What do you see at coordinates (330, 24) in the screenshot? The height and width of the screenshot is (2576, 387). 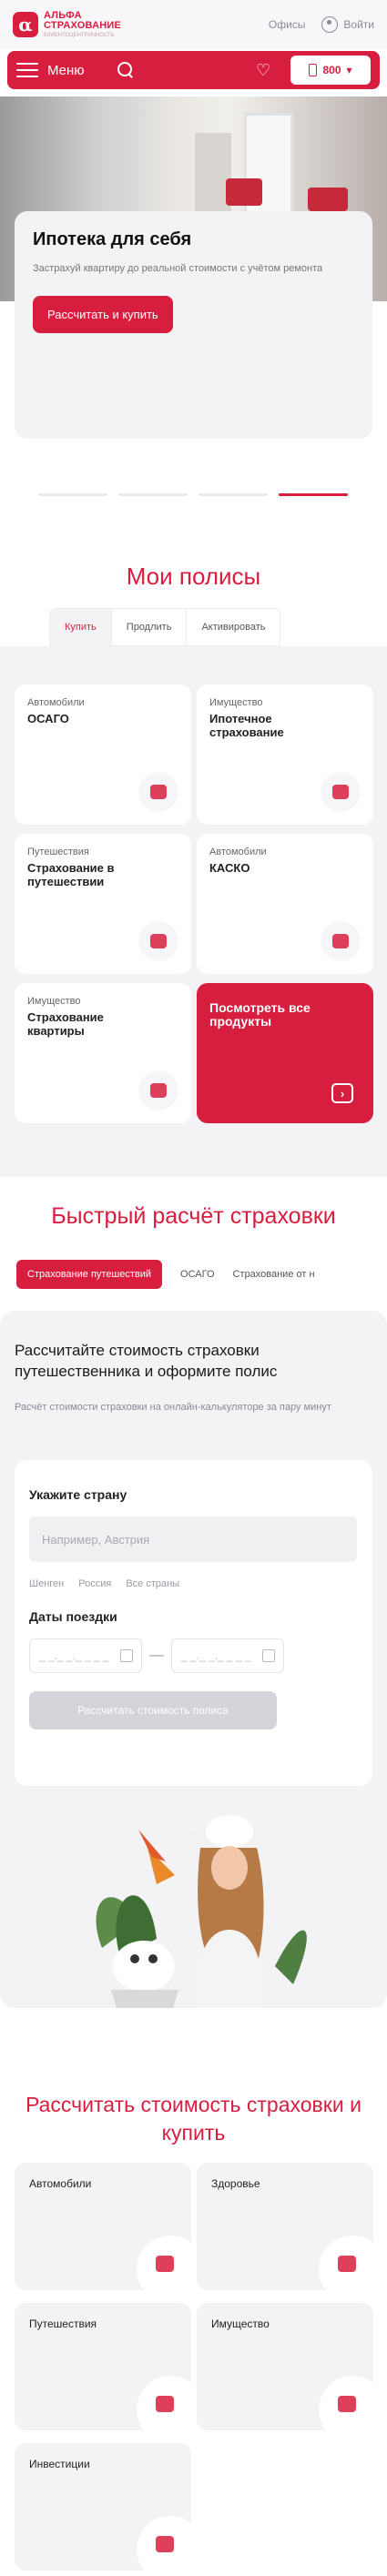 I see `user-icon` at bounding box center [330, 24].